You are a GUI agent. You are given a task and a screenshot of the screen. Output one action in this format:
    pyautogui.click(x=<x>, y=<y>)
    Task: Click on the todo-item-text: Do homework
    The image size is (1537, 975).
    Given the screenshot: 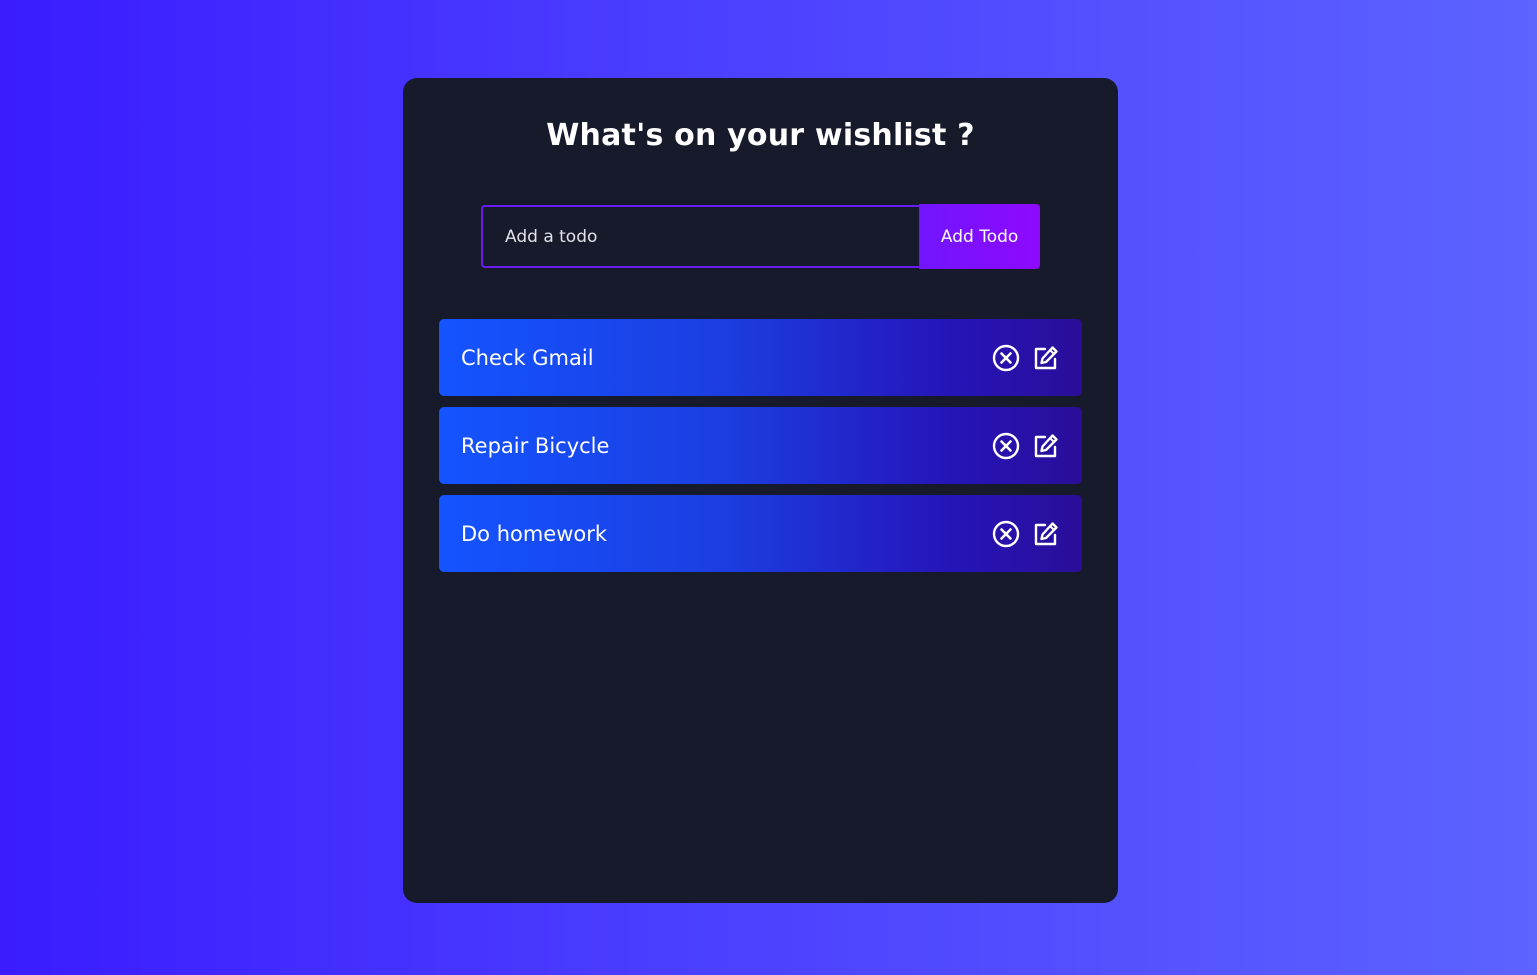 What is the action you would take?
    pyautogui.click(x=534, y=534)
    